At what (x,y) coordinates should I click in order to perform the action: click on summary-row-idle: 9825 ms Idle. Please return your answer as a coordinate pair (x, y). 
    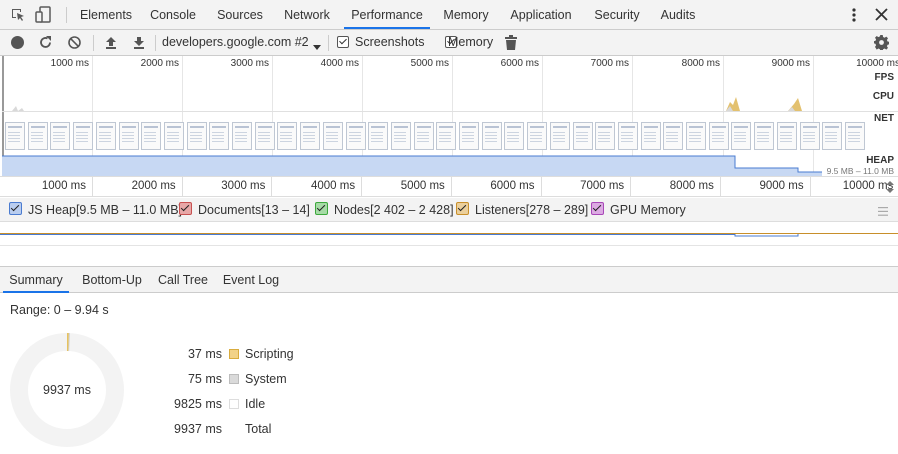
    Looking at the image, I should click on (262, 404).